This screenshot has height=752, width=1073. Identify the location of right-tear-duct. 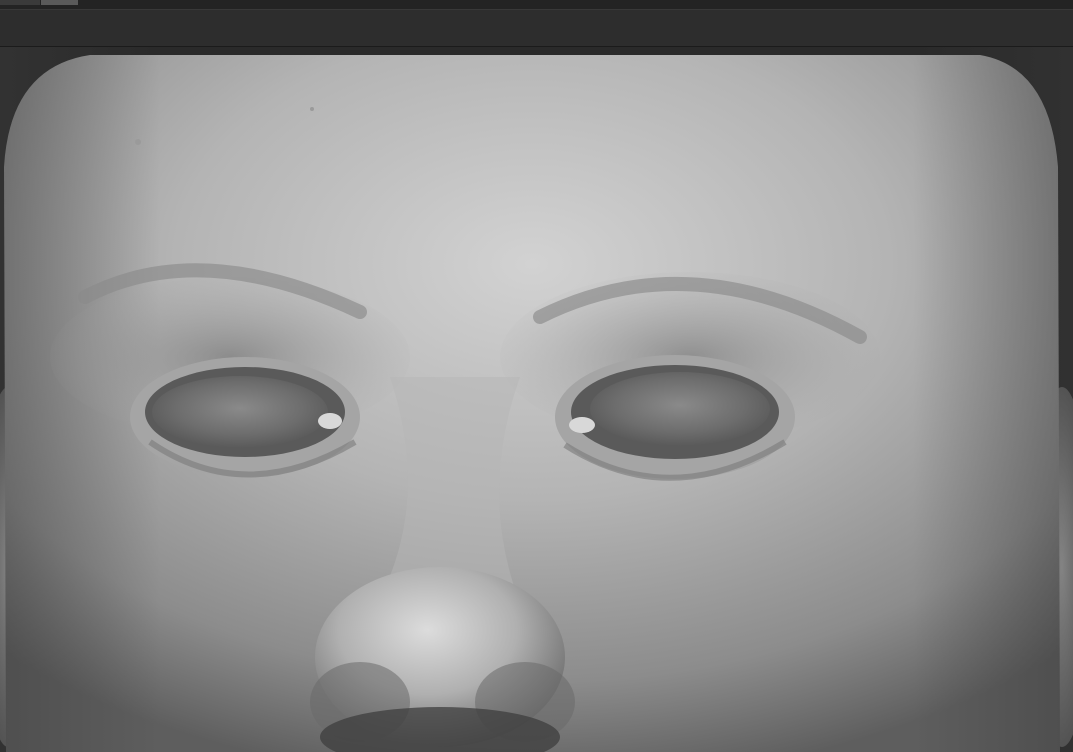
(582, 425).